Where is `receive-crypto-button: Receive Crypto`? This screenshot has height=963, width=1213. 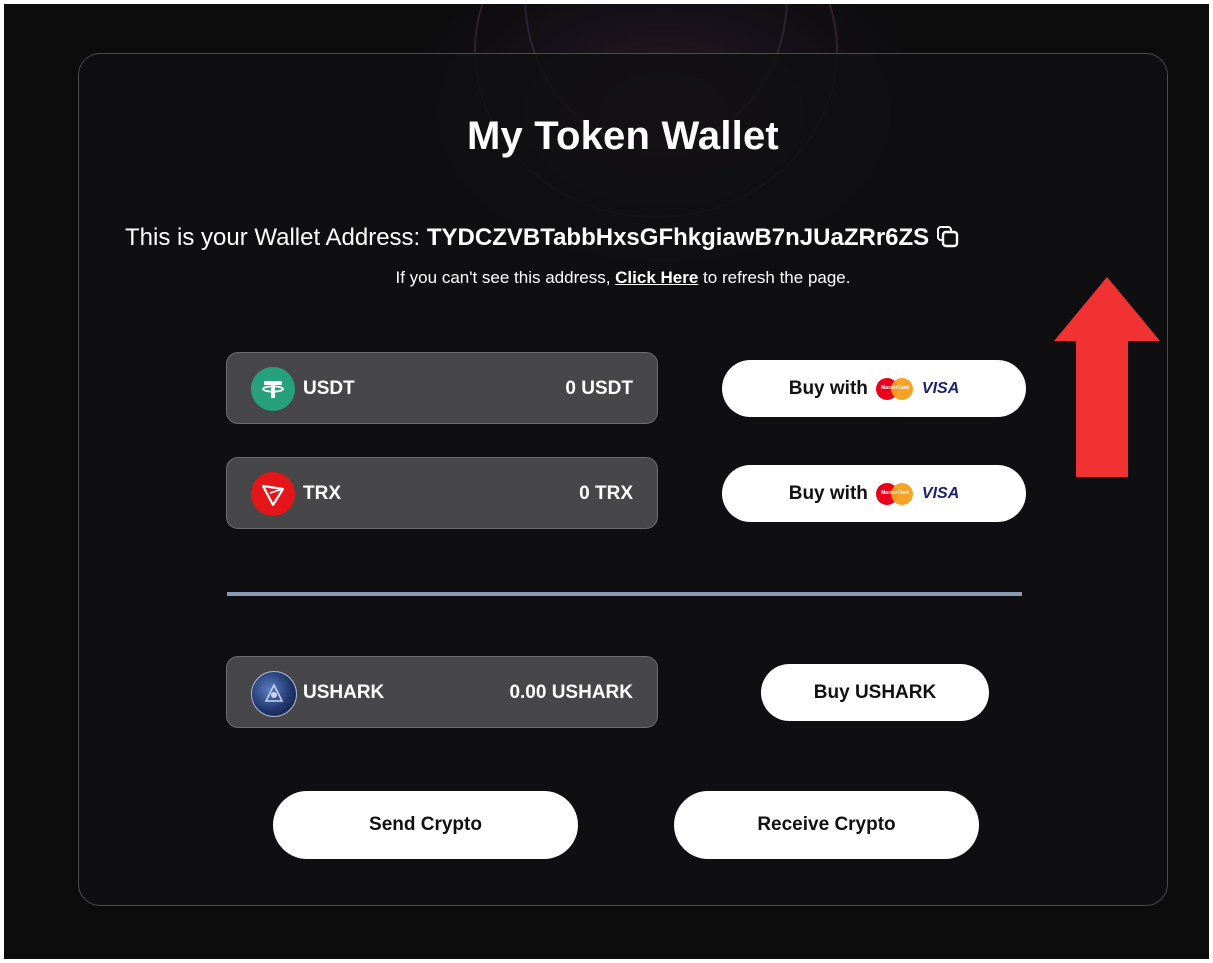
receive-crypto-button: Receive Crypto is located at coordinates (826, 825).